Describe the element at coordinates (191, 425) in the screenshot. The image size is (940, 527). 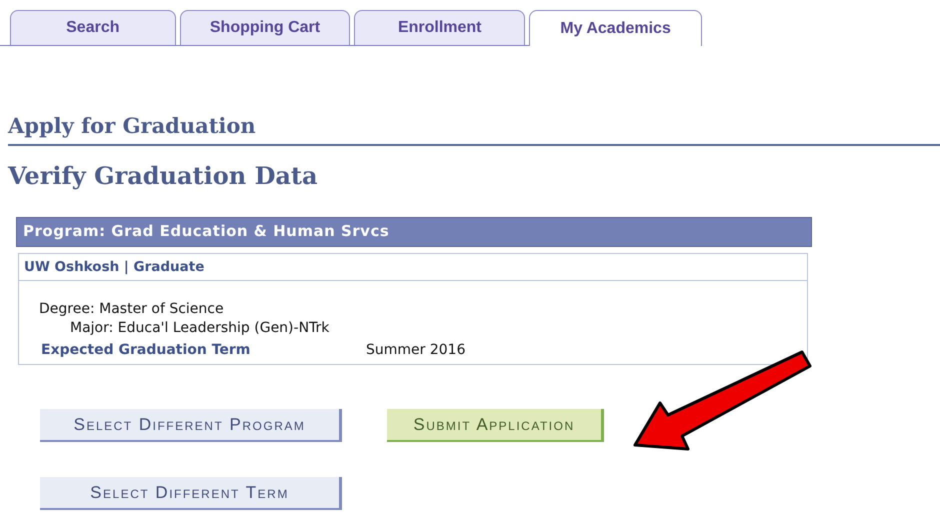
I see `select-button: Select Different Program` at that location.